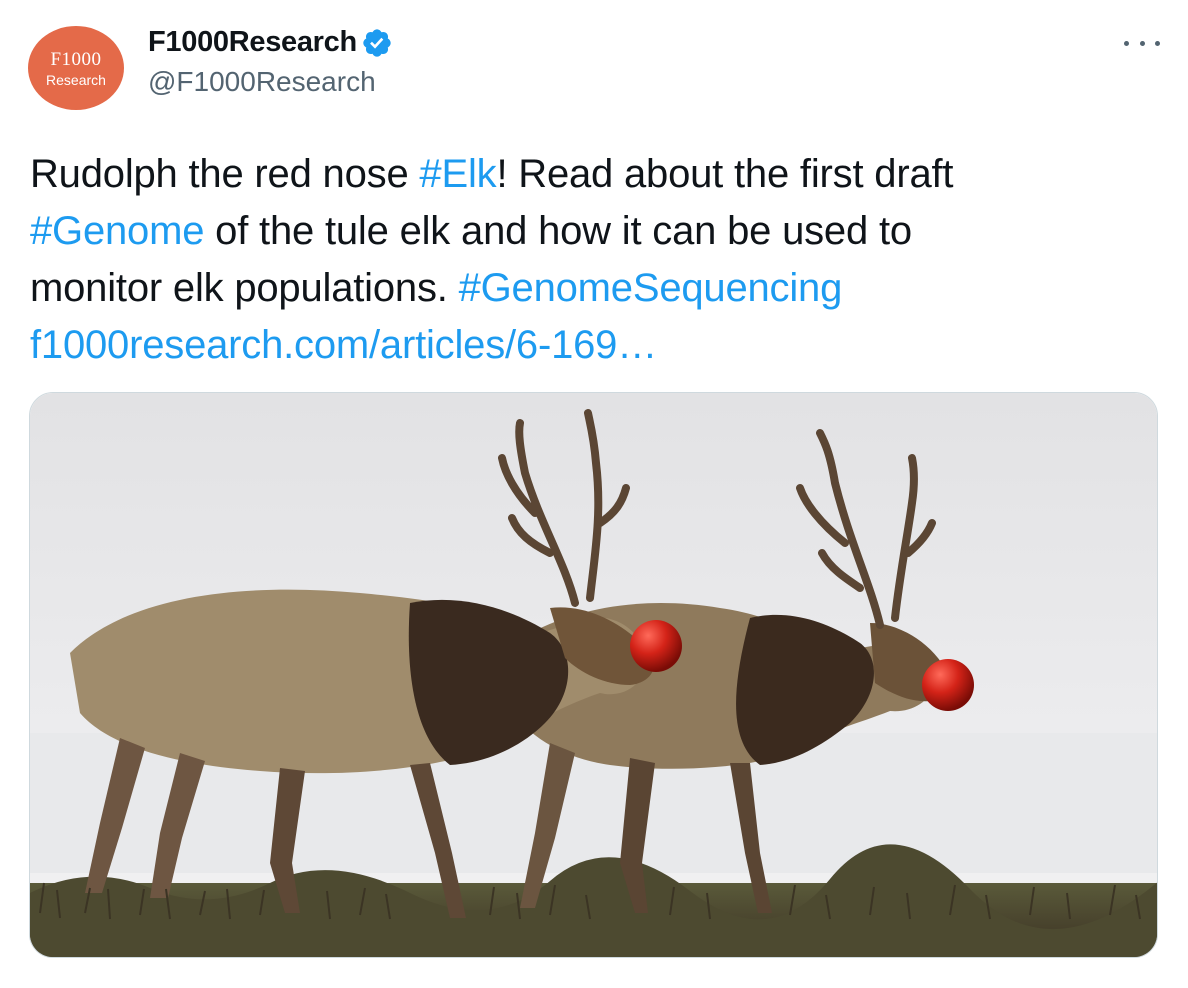 The width and height of the screenshot is (1188, 988). What do you see at coordinates (252, 42) in the screenshot?
I see `display-name: F1000Research` at bounding box center [252, 42].